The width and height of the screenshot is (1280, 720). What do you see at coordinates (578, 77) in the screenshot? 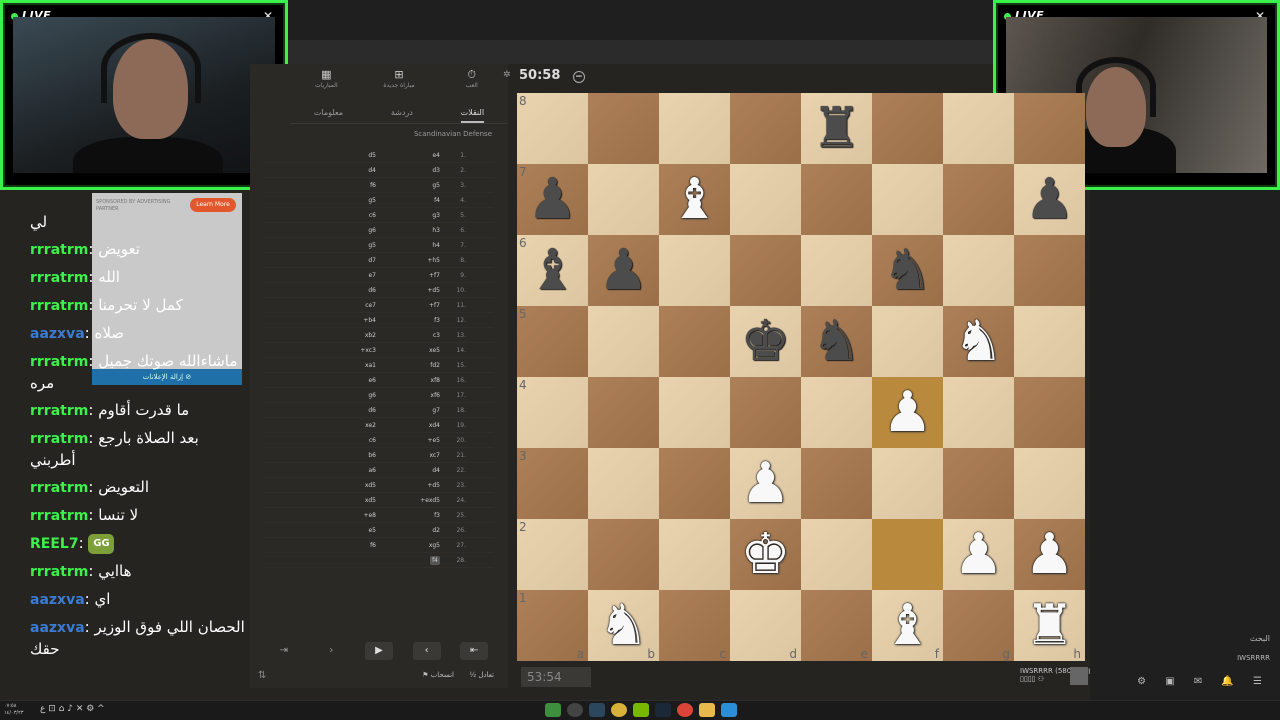
I see `remove-time-icon: −` at bounding box center [578, 77].